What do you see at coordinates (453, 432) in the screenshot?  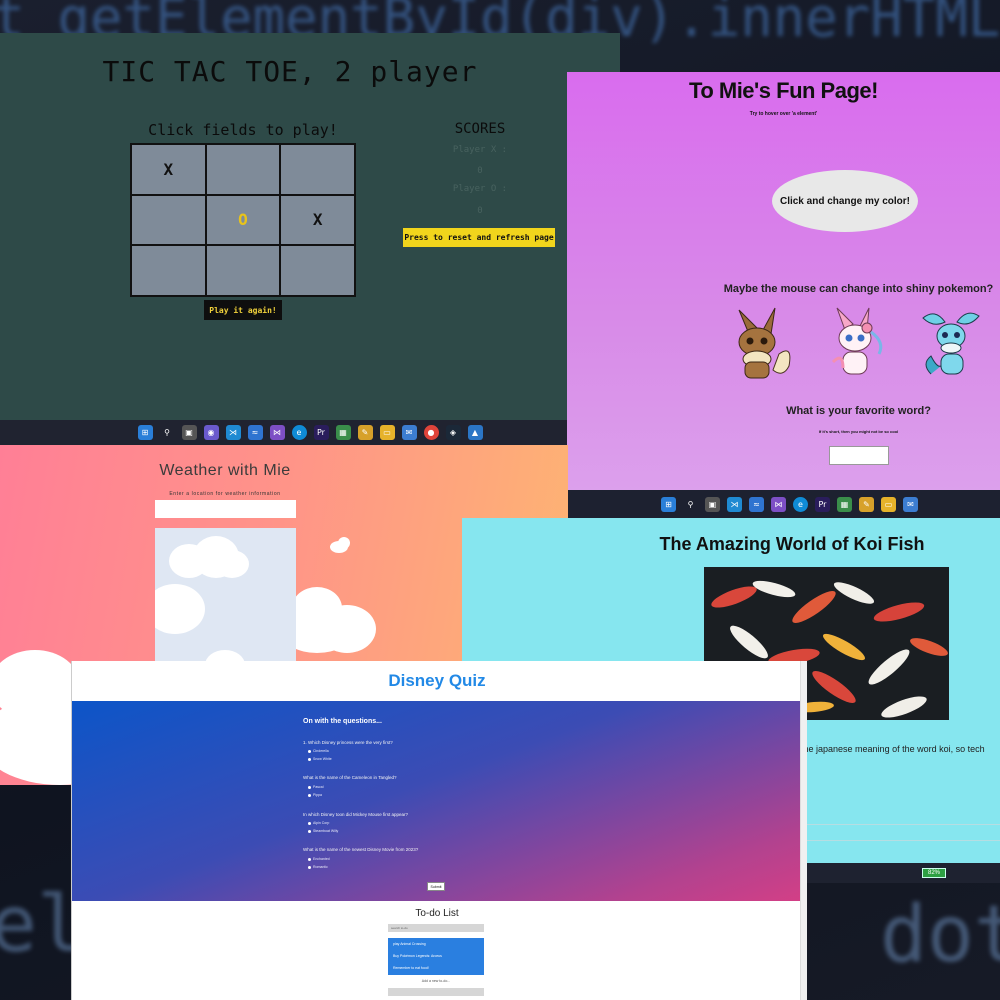 I see `steam-icon: ◈` at bounding box center [453, 432].